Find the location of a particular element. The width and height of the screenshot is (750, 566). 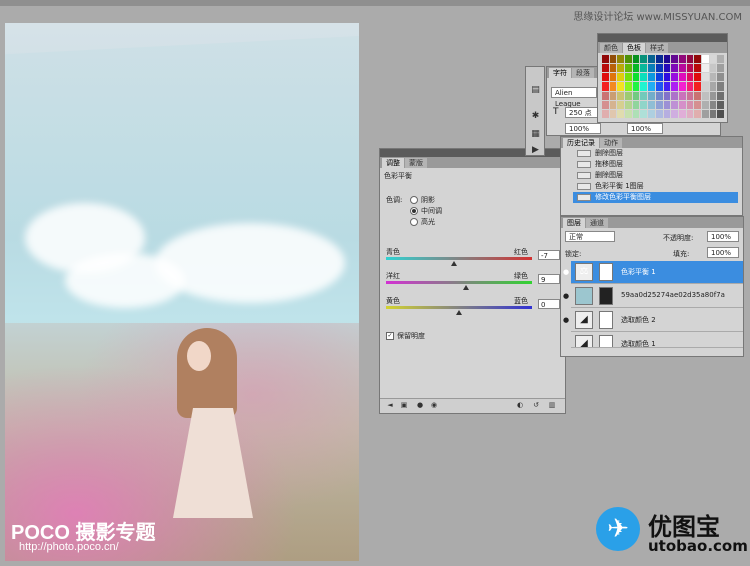

tab-styles: 样式 is located at coordinates (657, 48).